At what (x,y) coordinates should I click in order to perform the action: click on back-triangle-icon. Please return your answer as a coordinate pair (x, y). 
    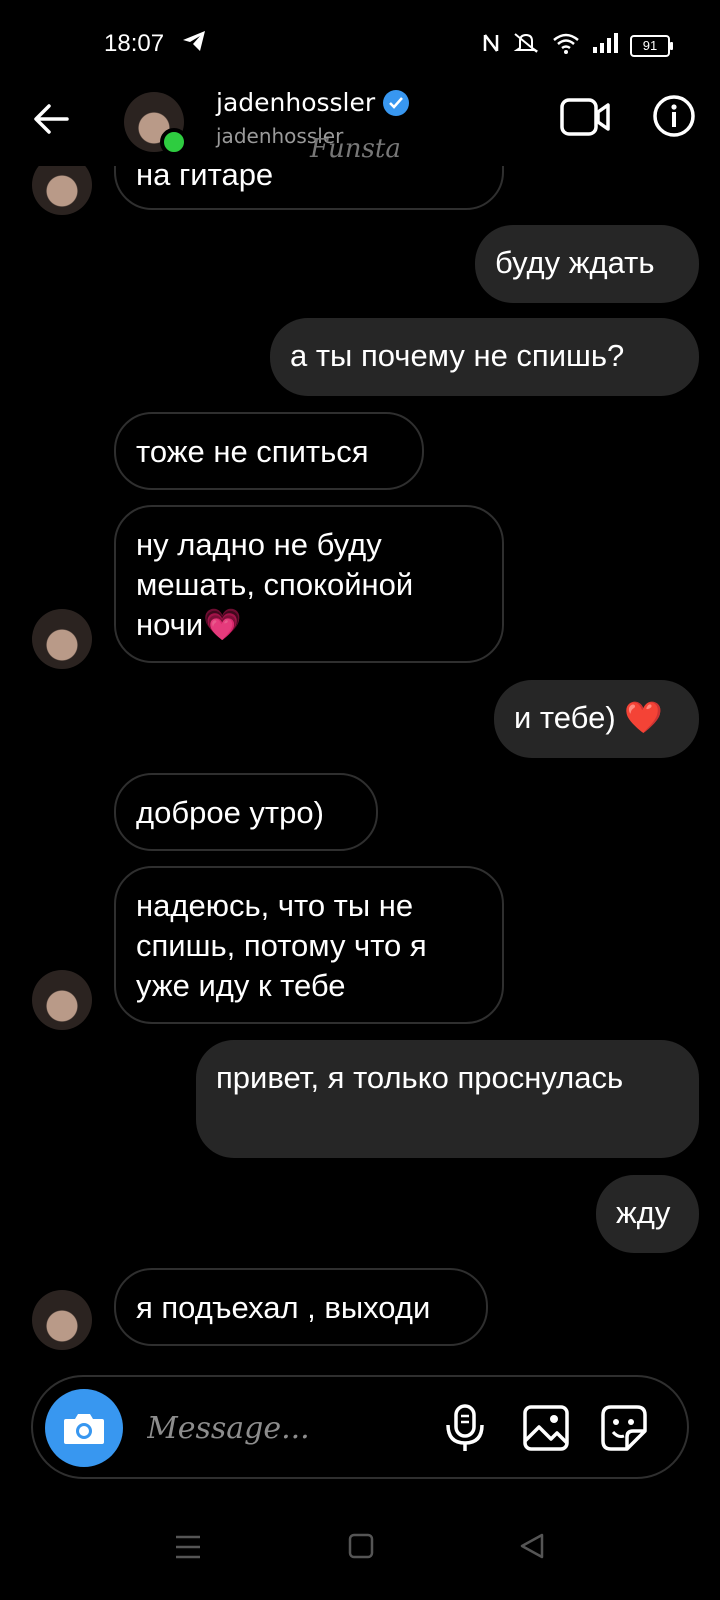
    Looking at the image, I should click on (532, 1546).